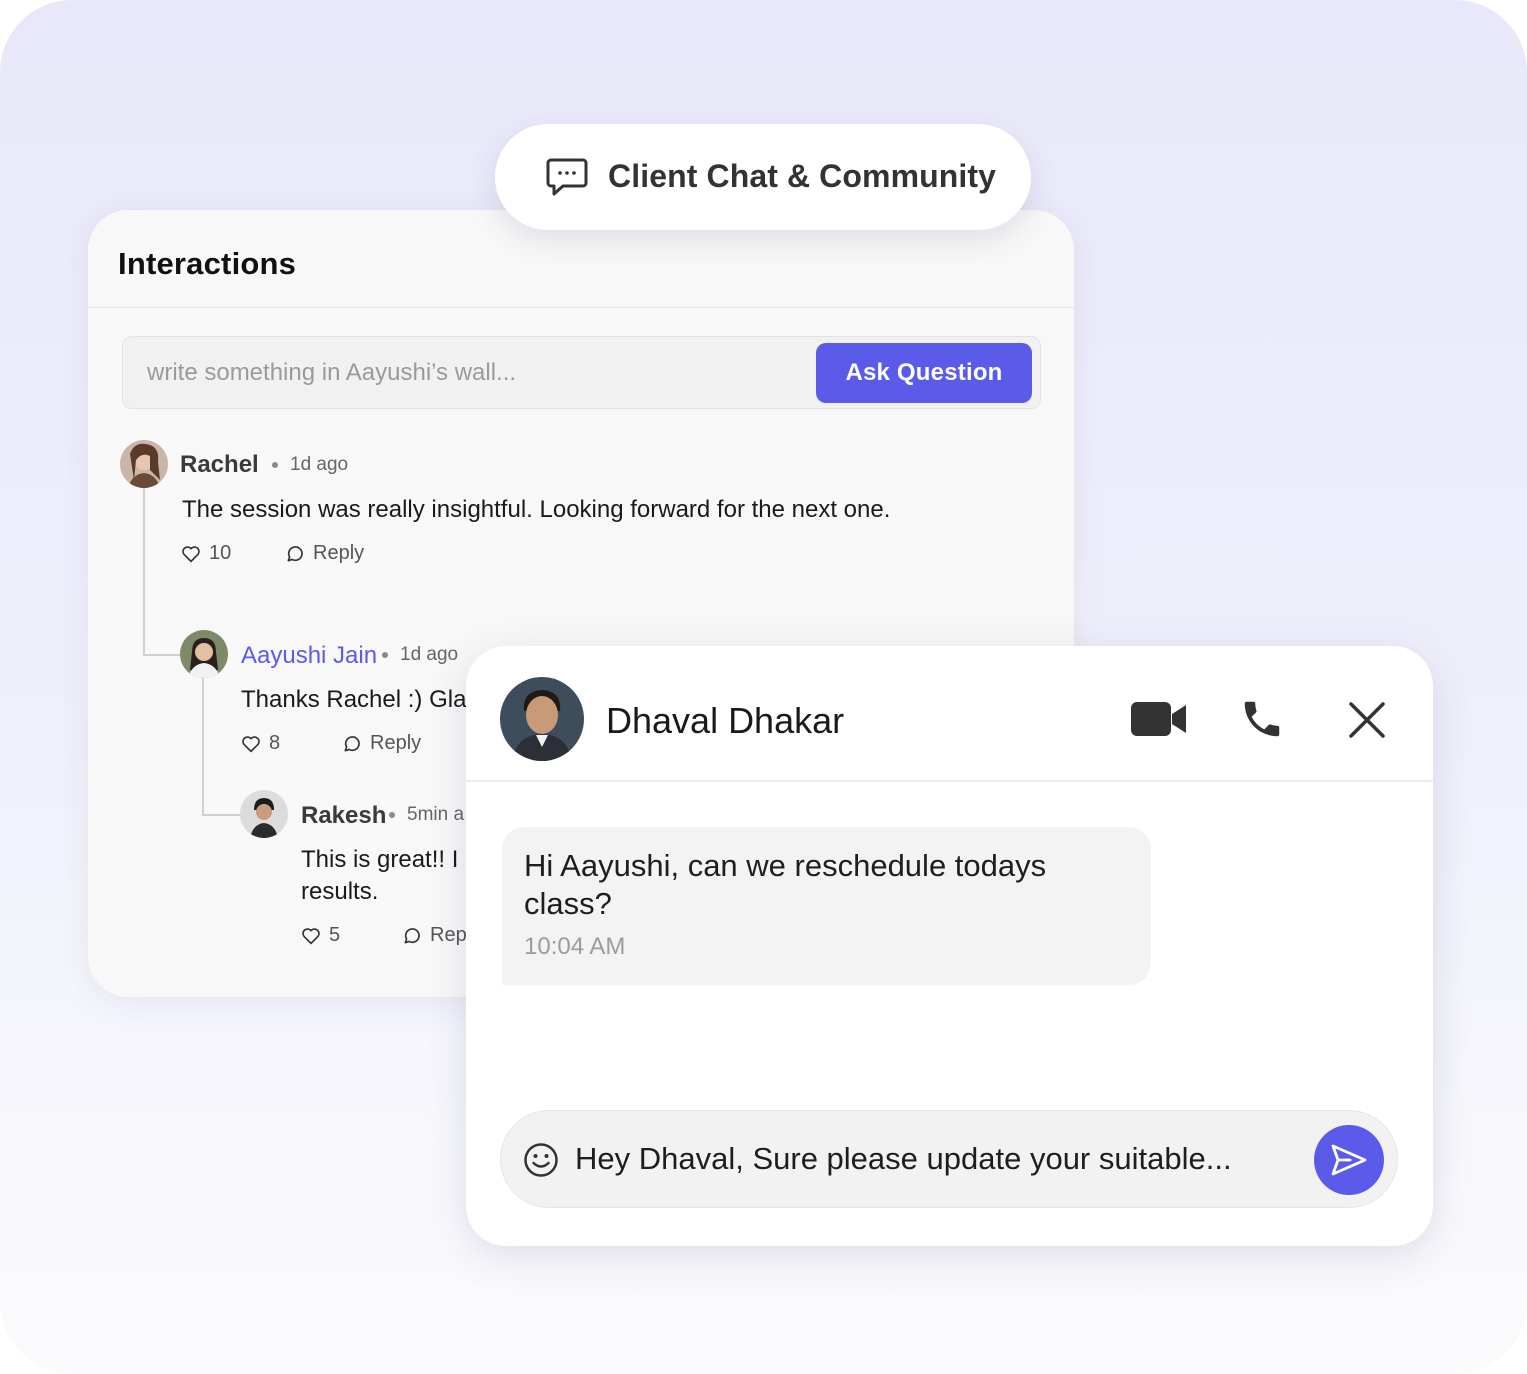 Image resolution: width=1527 pixels, height=1374 pixels. What do you see at coordinates (541, 1160) in the screenshot?
I see `emoji-icon` at bounding box center [541, 1160].